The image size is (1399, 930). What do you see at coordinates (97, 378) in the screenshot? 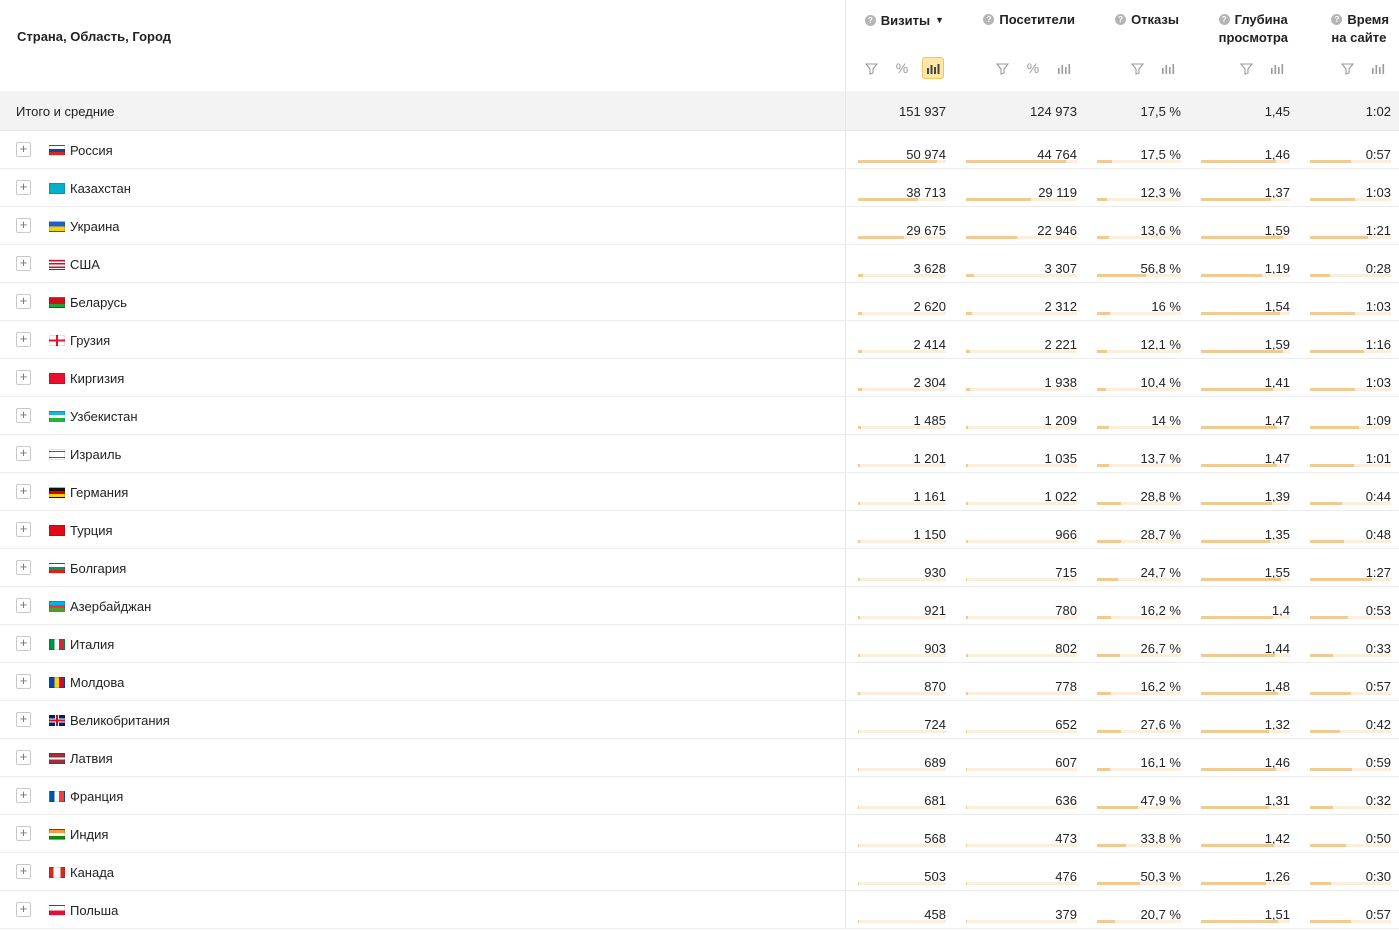
I see `country-name: Киргизия` at bounding box center [97, 378].